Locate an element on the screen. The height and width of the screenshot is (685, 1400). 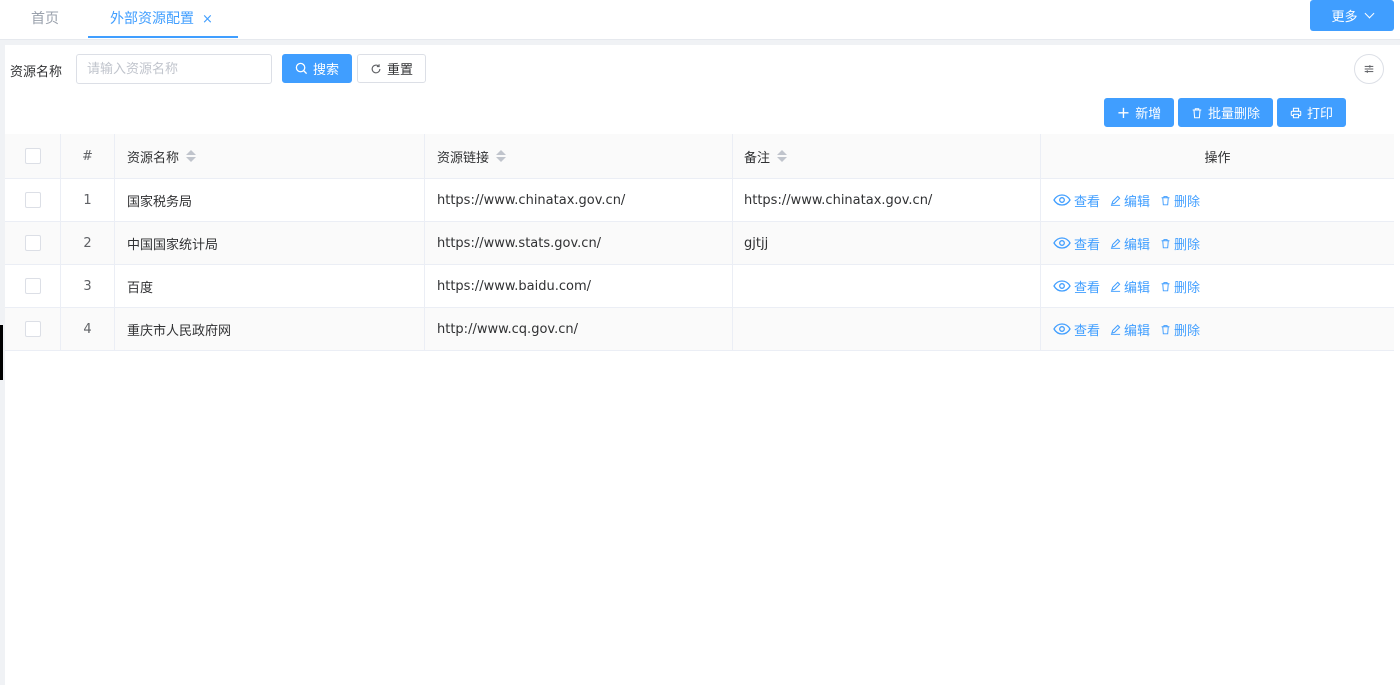
close-icon: × is located at coordinates (207, 19).